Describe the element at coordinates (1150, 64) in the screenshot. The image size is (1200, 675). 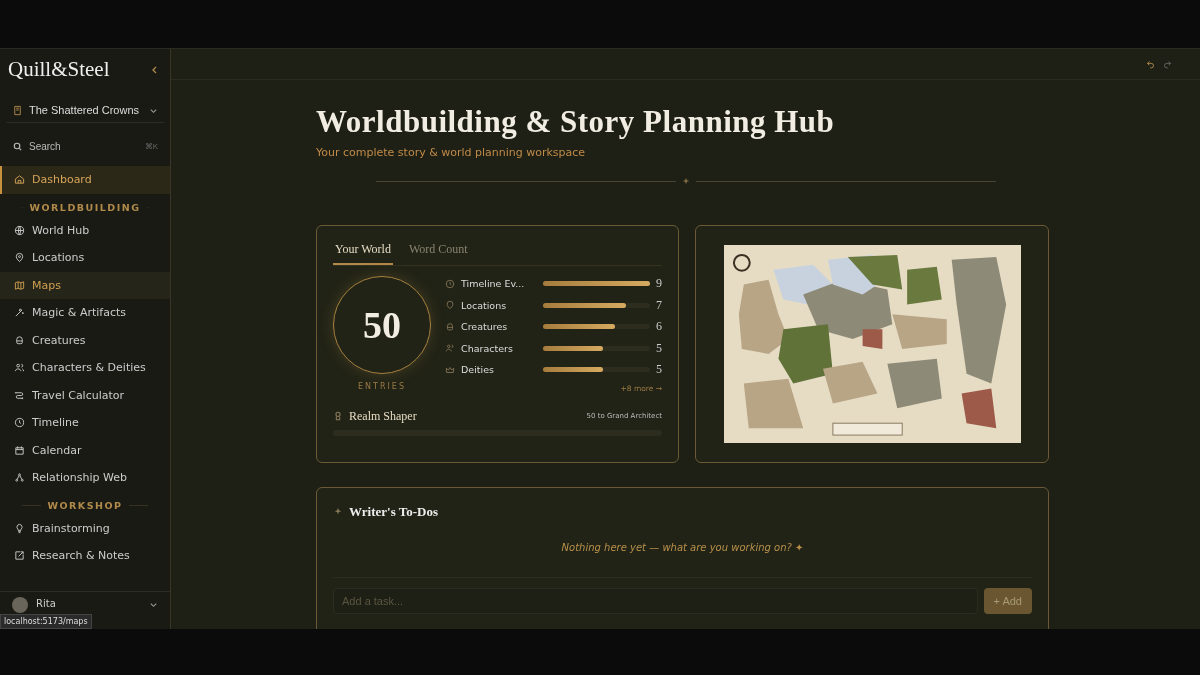
I see `undo-icon` at that location.